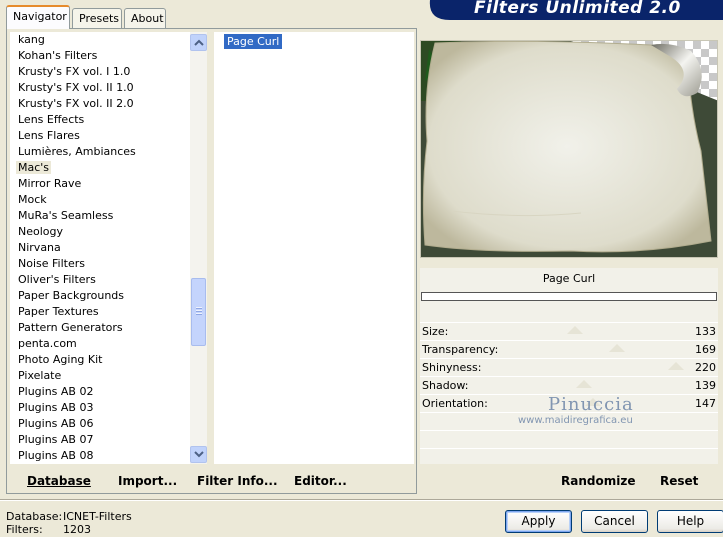 This screenshot has width=723, height=537. I want to click on tab-label: Navigator, so click(40, 16).